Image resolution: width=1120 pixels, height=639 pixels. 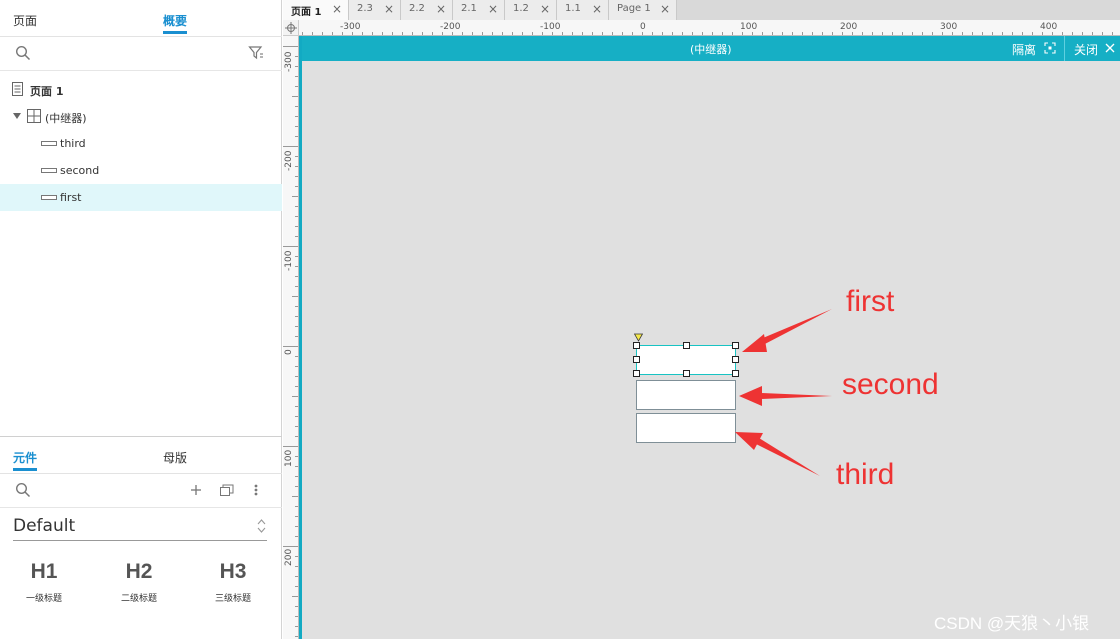 What do you see at coordinates (141, 116) in the screenshot?
I see `outline-item-repeater: (中继器)` at bounding box center [141, 116].